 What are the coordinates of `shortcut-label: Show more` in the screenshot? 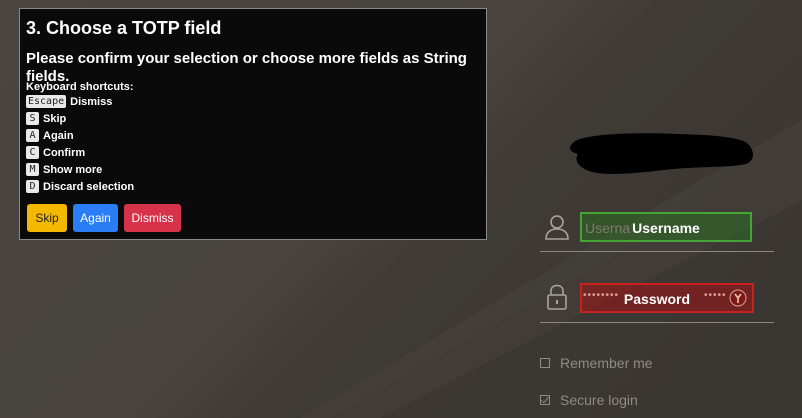 It's located at (73, 169).